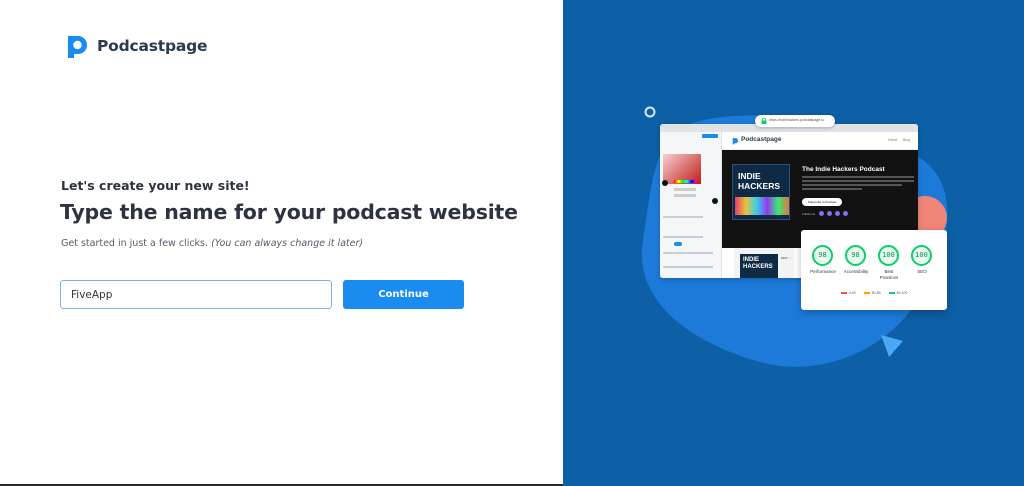  I want to click on score-legend: 0-49 50-89 90-100, so click(874, 293).